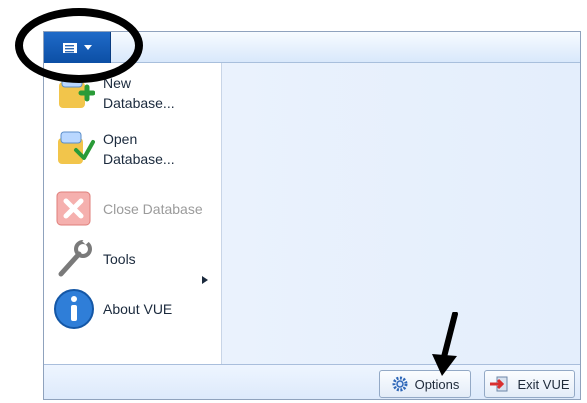  What do you see at coordinates (153, 209) in the screenshot?
I see `menu-label-close-database: Close Database` at bounding box center [153, 209].